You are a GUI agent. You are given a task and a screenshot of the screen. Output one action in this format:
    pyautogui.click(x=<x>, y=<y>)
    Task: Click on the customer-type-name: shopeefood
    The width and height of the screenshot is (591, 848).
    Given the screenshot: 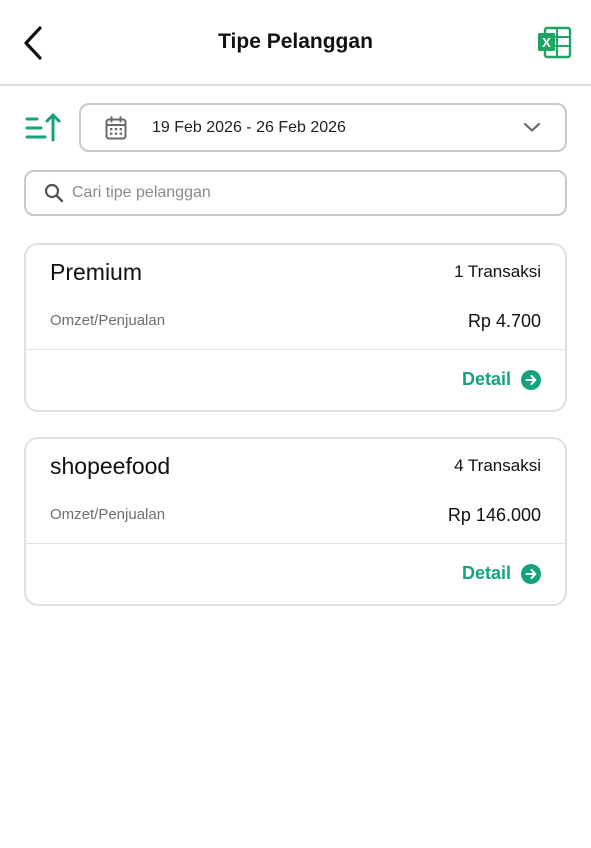 What is the action you would take?
    pyautogui.click(x=110, y=466)
    